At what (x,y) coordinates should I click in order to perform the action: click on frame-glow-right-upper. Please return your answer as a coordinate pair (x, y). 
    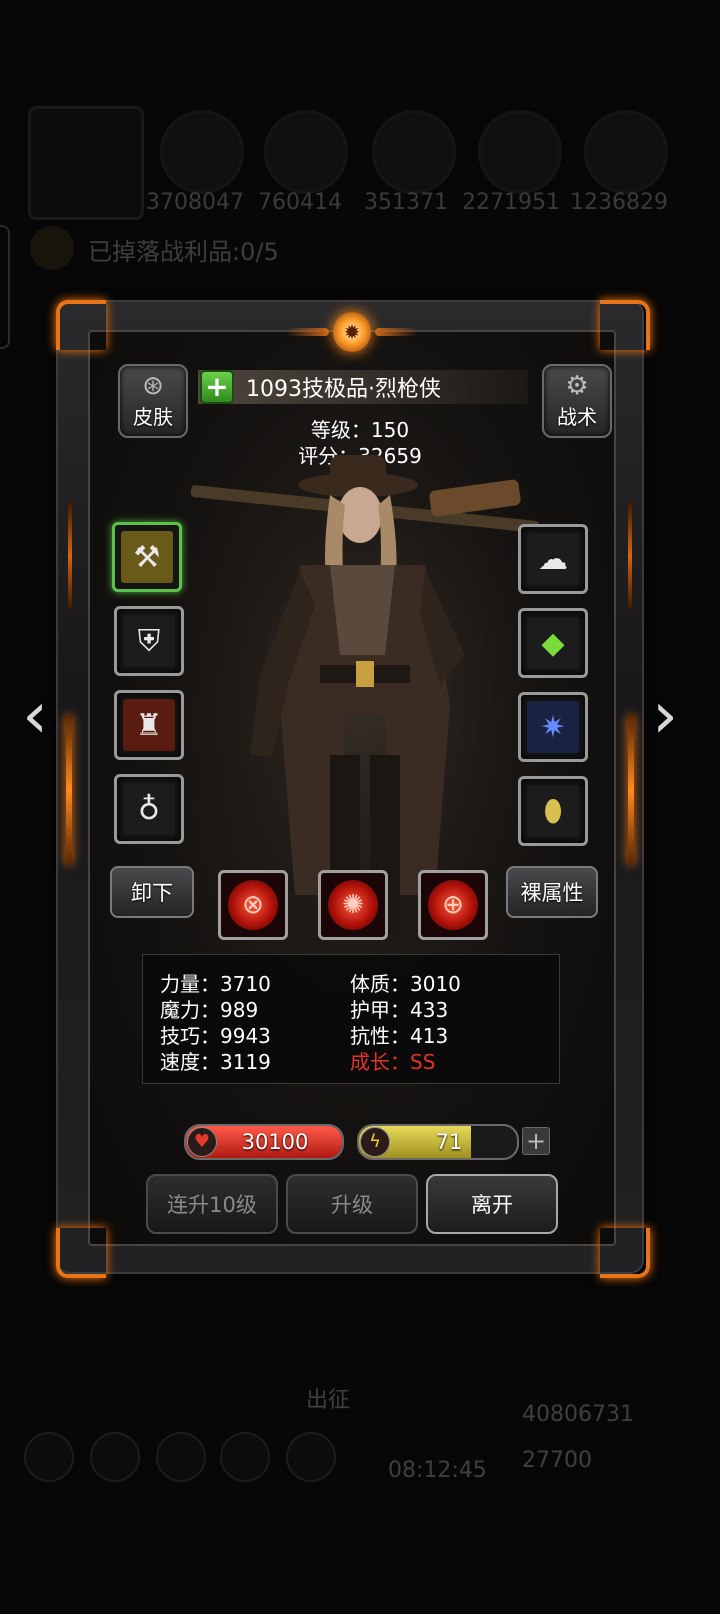
    Looking at the image, I should click on (630, 555).